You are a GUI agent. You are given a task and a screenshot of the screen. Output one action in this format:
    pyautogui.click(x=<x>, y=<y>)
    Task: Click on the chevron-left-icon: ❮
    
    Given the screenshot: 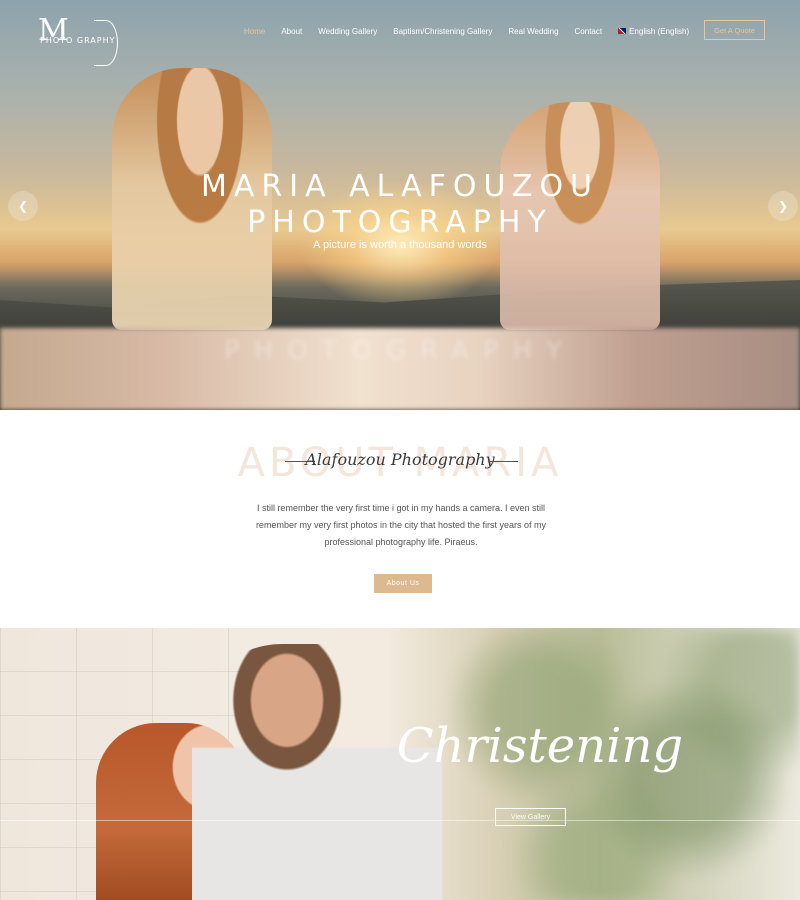 What is the action you would take?
    pyautogui.click(x=23, y=206)
    